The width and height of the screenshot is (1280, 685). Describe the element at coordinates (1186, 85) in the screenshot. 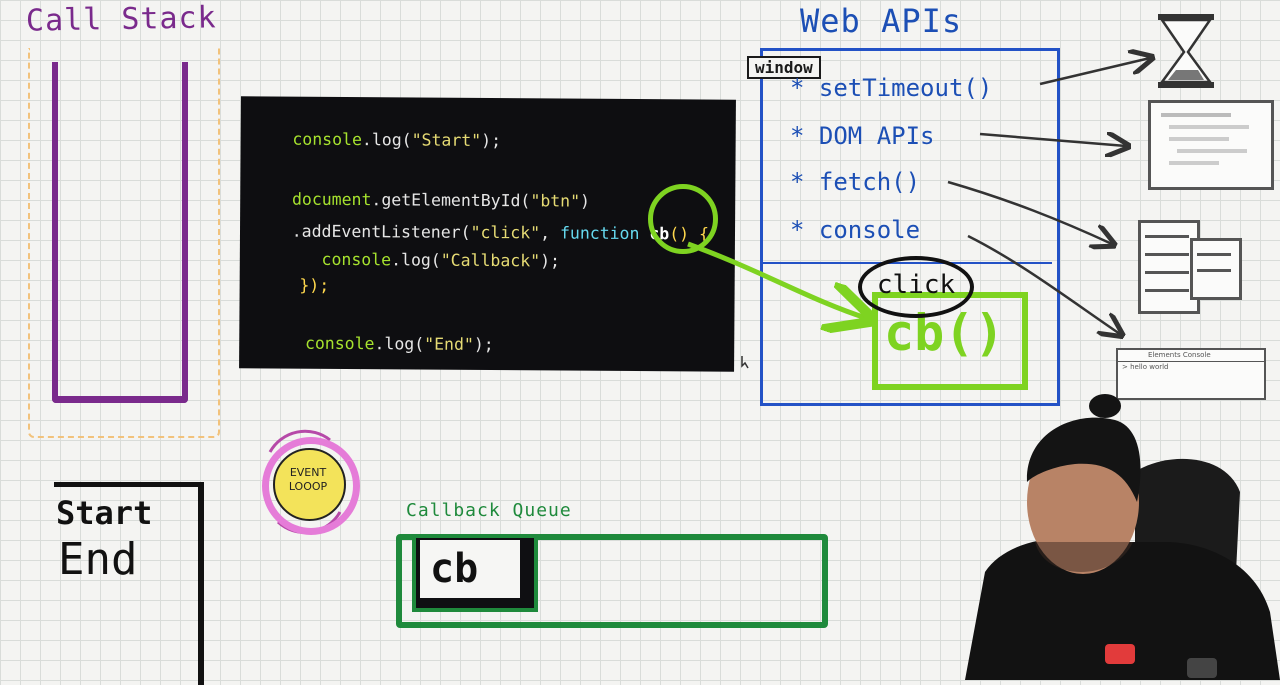

I see `hourglass-bottom` at that location.